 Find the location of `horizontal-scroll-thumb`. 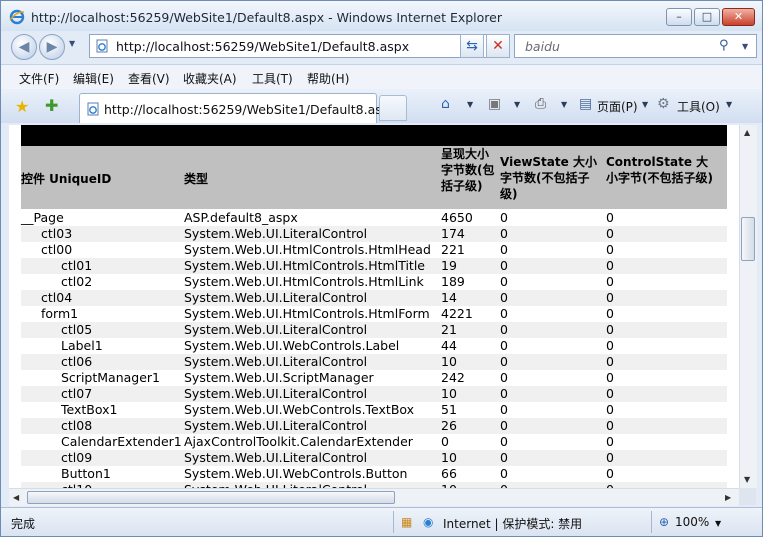

horizontal-scroll-thumb is located at coordinates (211, 497).